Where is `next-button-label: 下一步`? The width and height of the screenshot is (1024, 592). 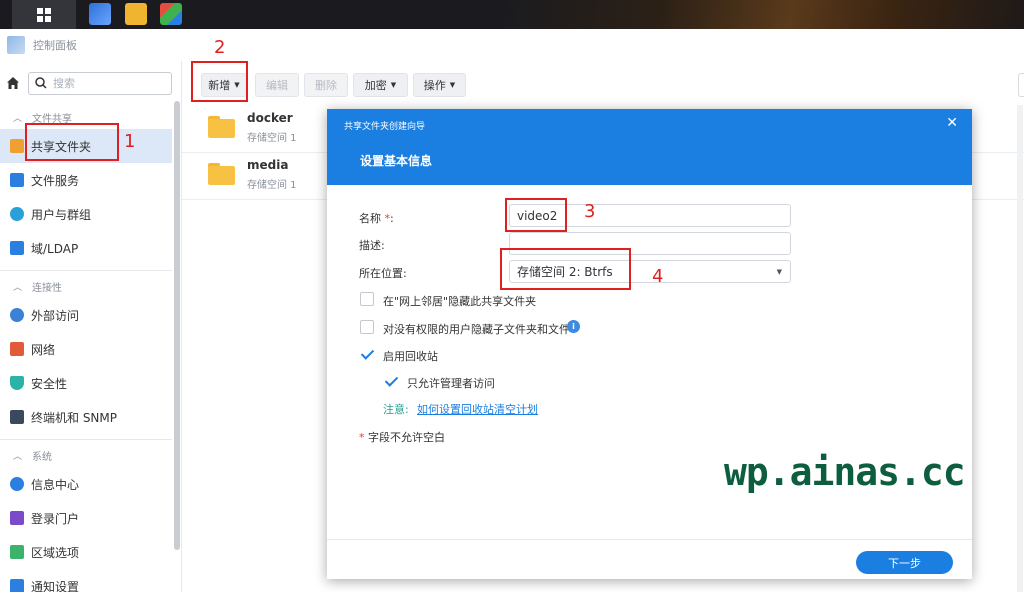 next-button-label: 下一步 is located at coordinates (904, 563).